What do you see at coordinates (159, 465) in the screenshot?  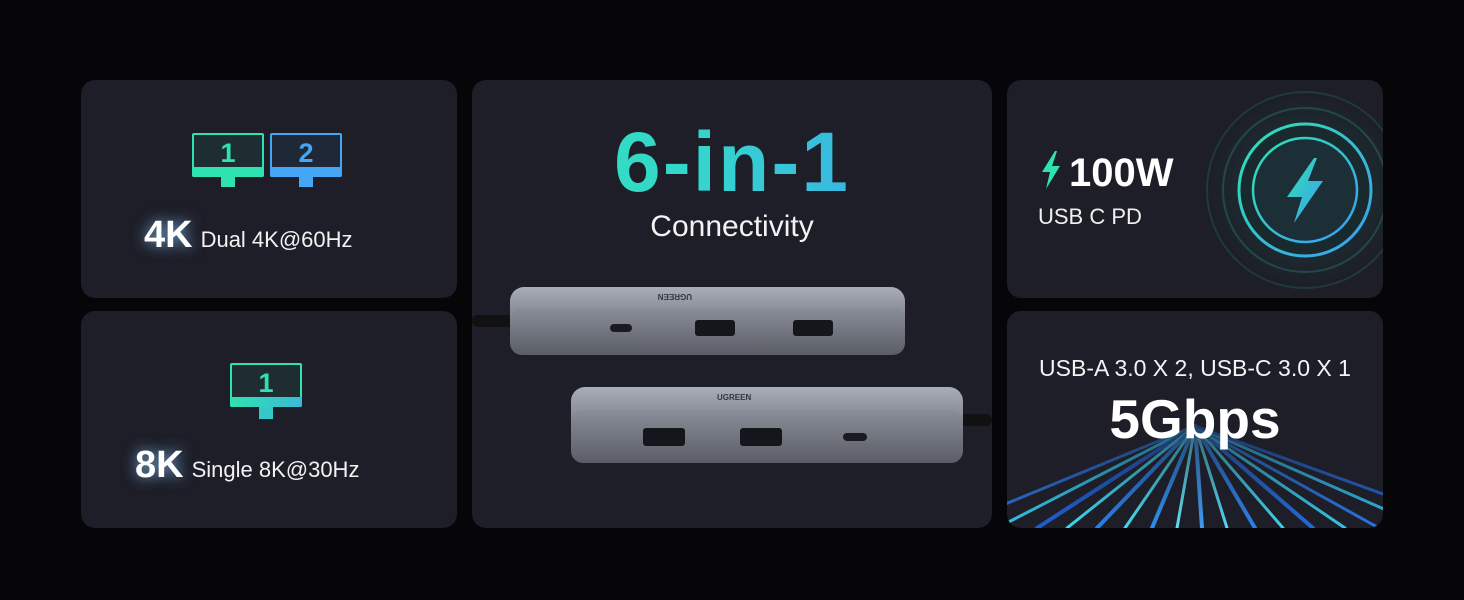 I see `resolution-label: 8K` at bounding box center [159, 465].